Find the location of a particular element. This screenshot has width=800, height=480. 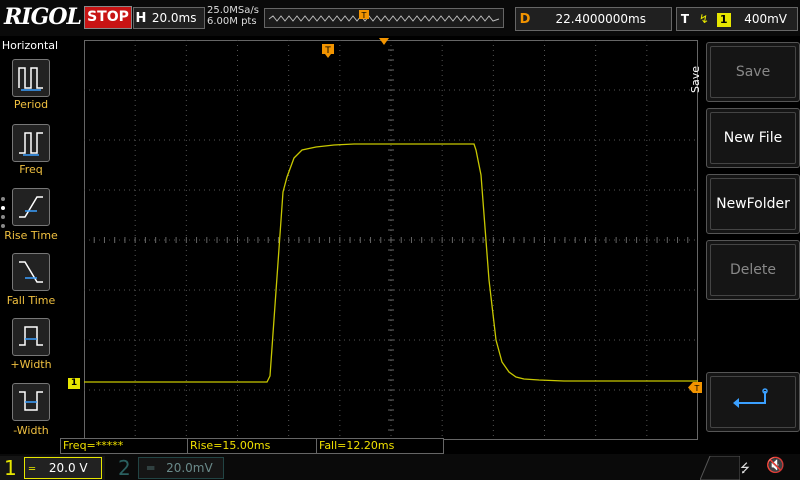

negative-width-icon is located at coordinates (31, 401).